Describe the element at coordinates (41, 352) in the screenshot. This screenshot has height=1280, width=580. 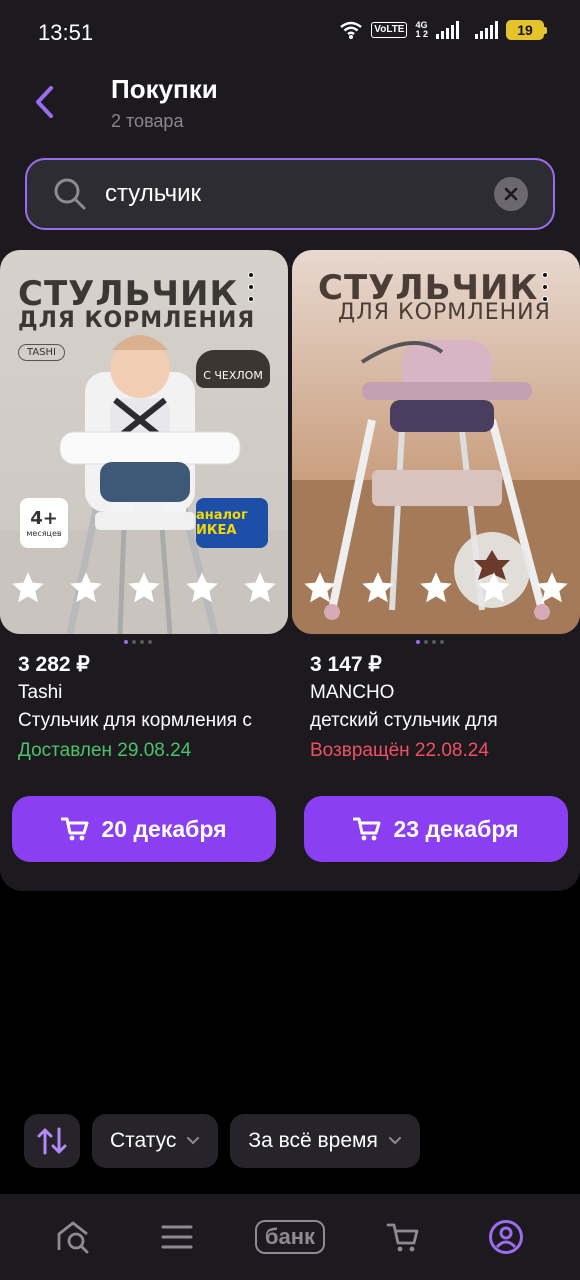
I see `image-brand-tag: TASHI` at that location.